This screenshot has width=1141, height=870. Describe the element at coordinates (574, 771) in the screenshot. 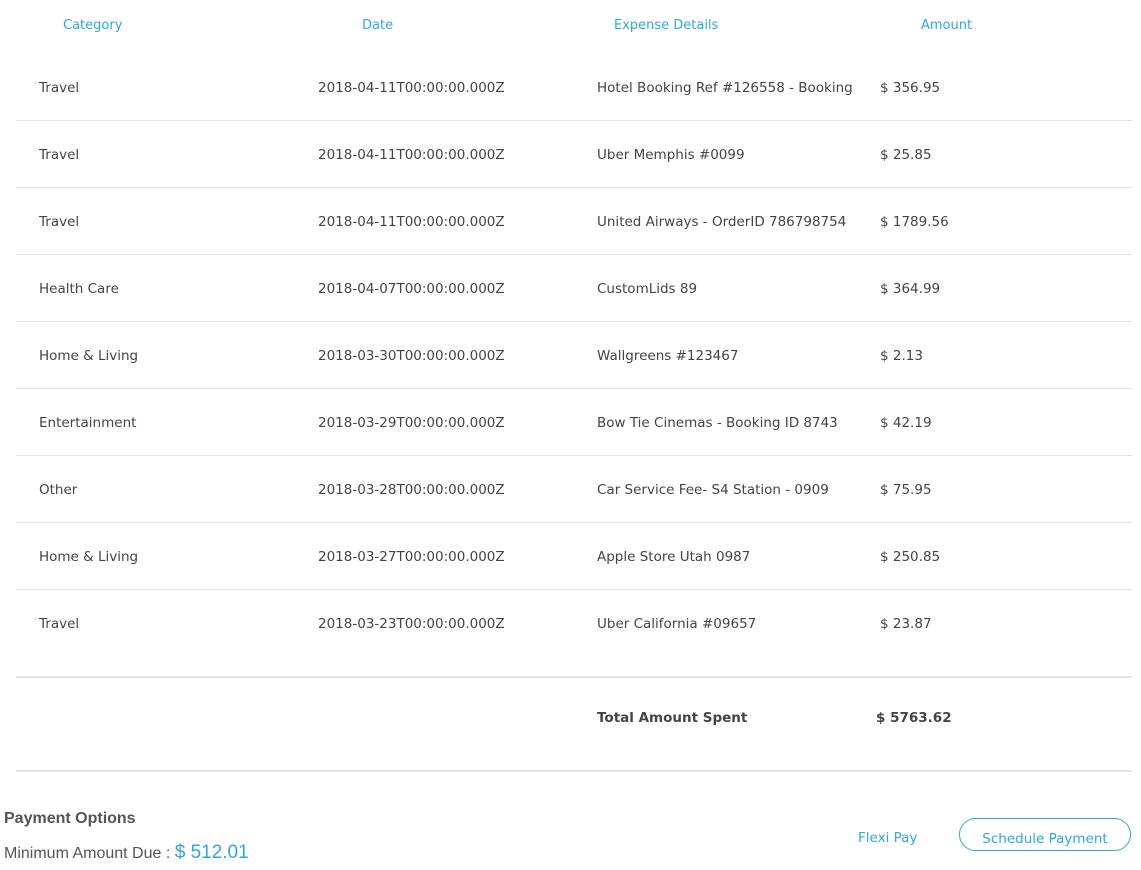

I see `total-divider-bottom` at that location.